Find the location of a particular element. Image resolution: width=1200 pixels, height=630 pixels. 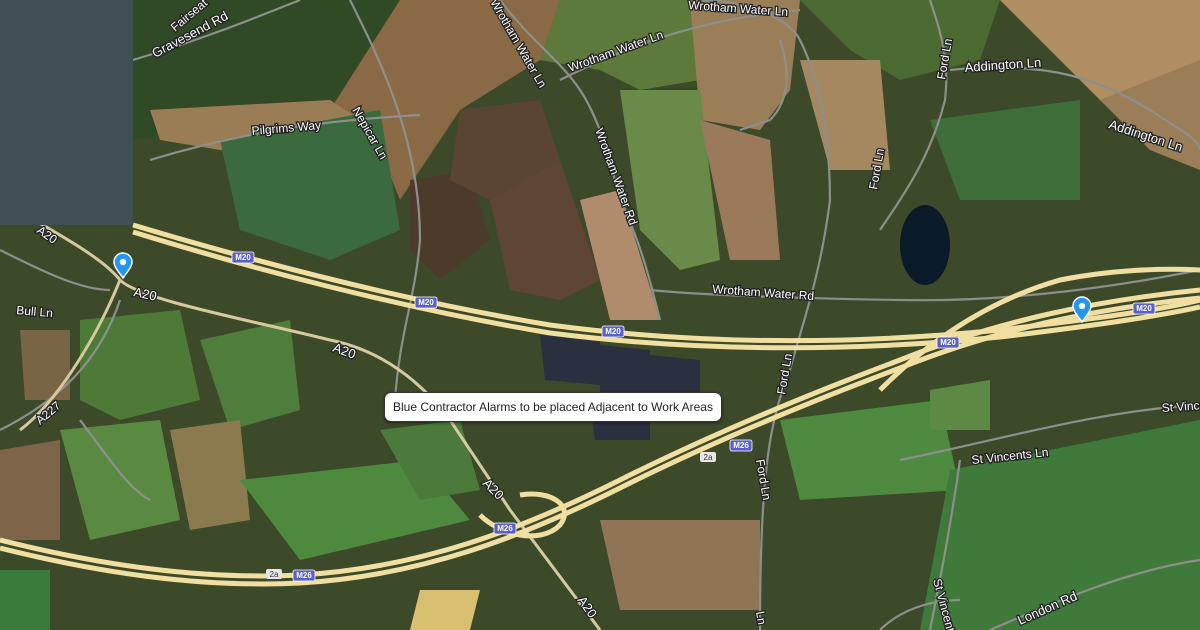

shield-m20-3: M20 is located at coordinates (613, 331).